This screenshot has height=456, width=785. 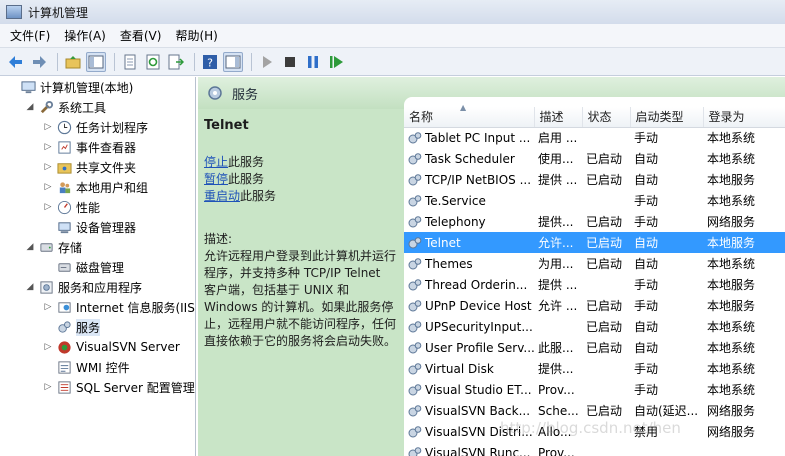 I want to click on table-row: Task Scheduler 使用... 已启动 自动 本地系统, so click(x=594, y=158).